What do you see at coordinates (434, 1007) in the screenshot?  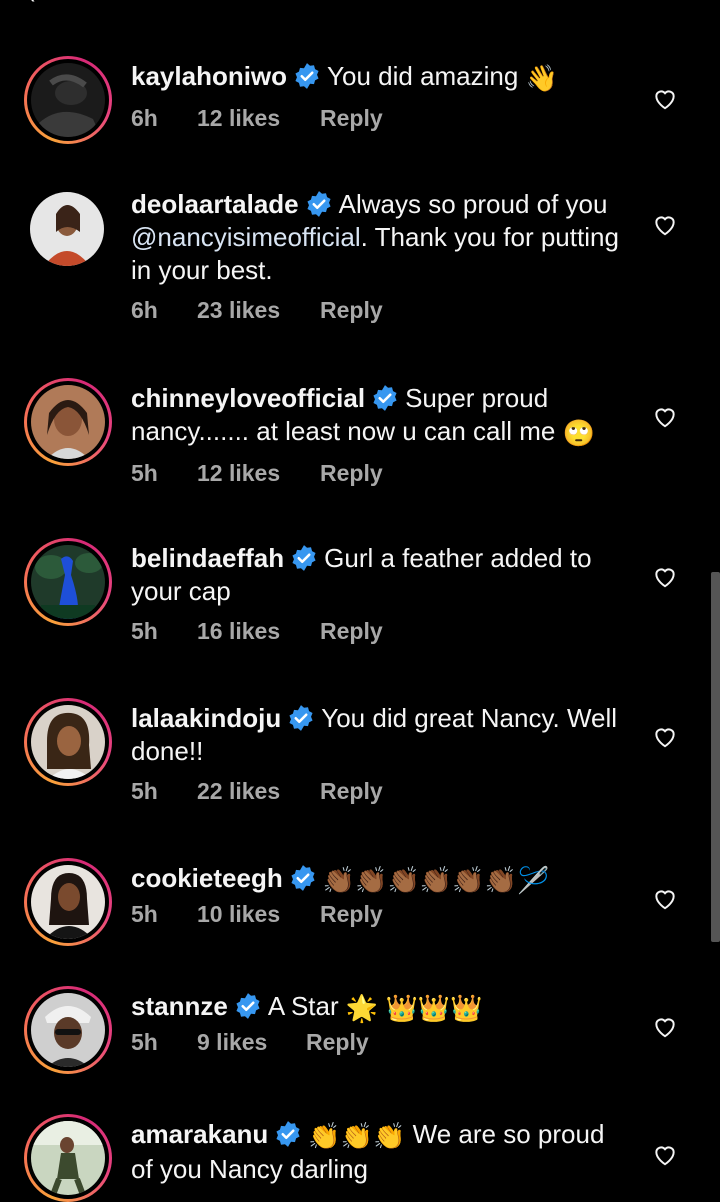 I see `crown-emoji: 👑👑👑` at bounding box center [434, 1007].